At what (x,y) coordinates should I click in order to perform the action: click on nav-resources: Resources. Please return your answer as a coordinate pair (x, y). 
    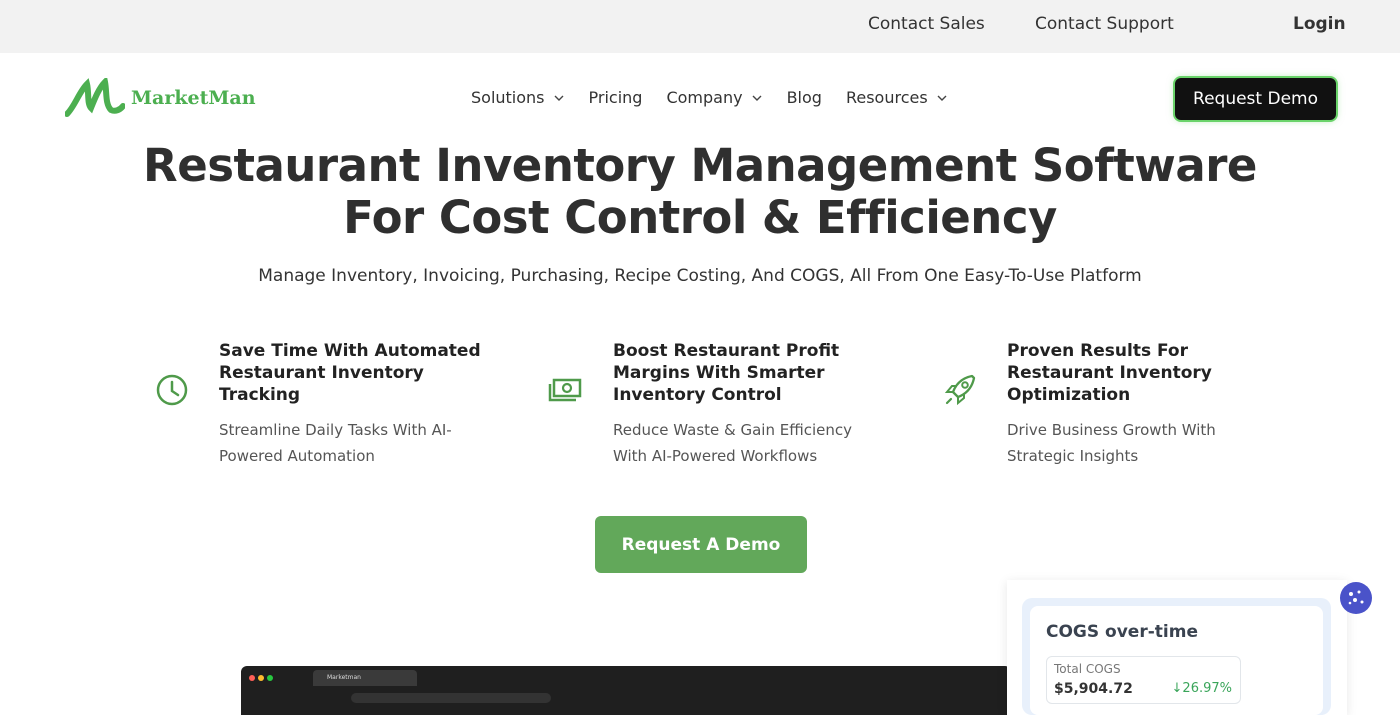
    Looking at the image, I should click on (897, 97).